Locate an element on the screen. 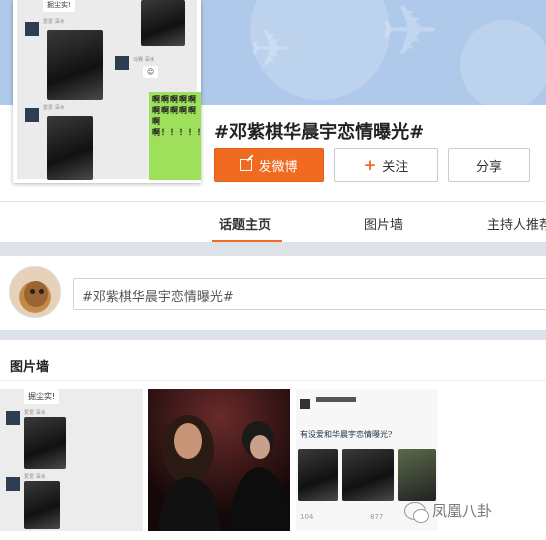 This screenshot has height=540, width=546. plus-icon: + is located at coordinates (370, 165).